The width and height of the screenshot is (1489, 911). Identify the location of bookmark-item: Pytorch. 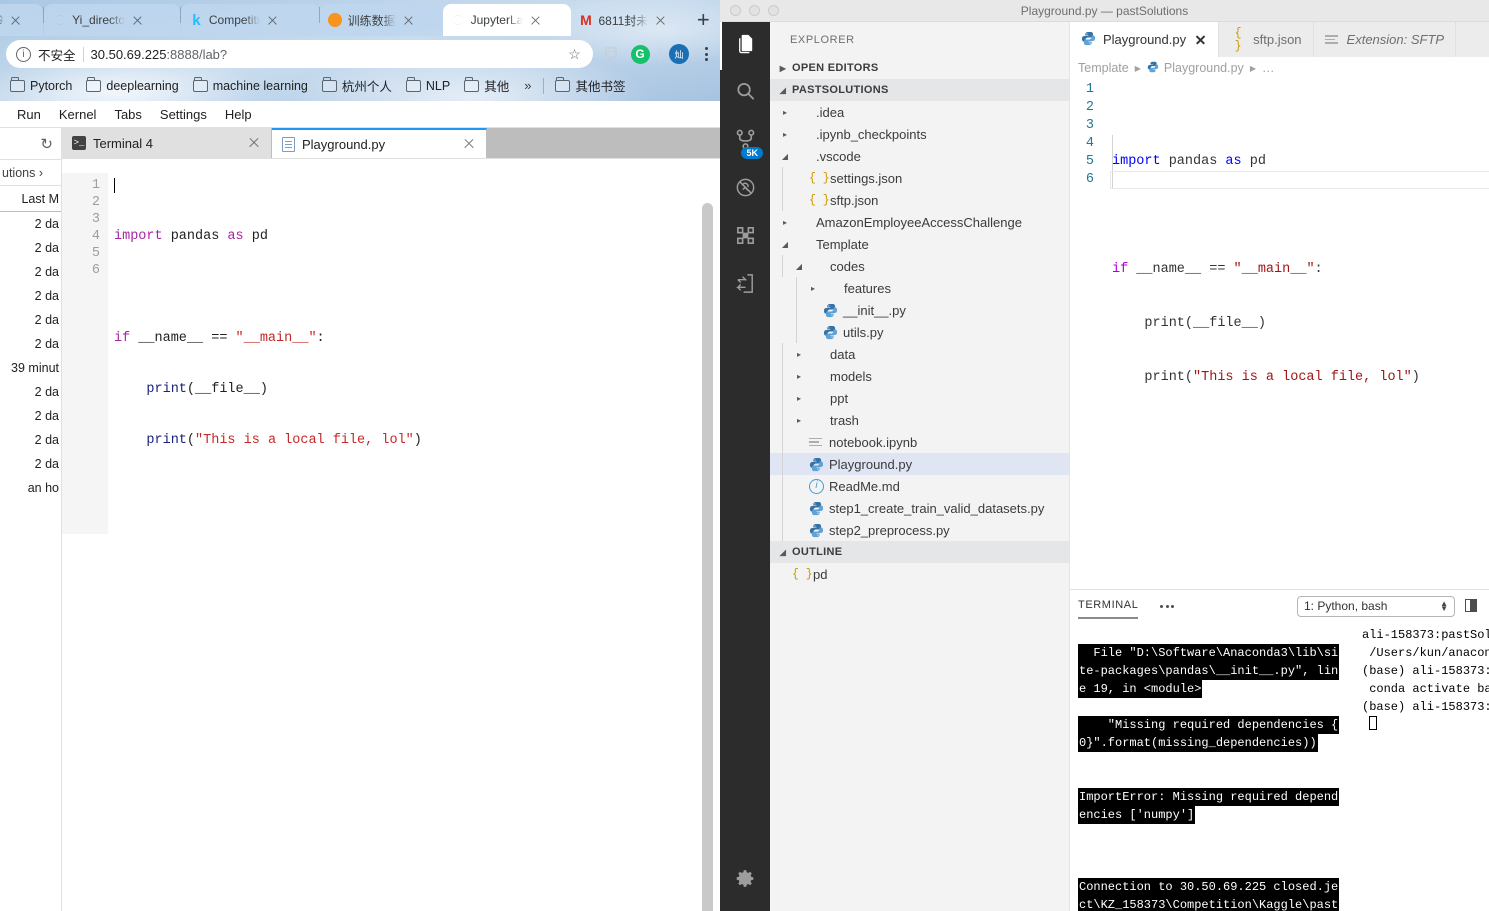
(41, 86).